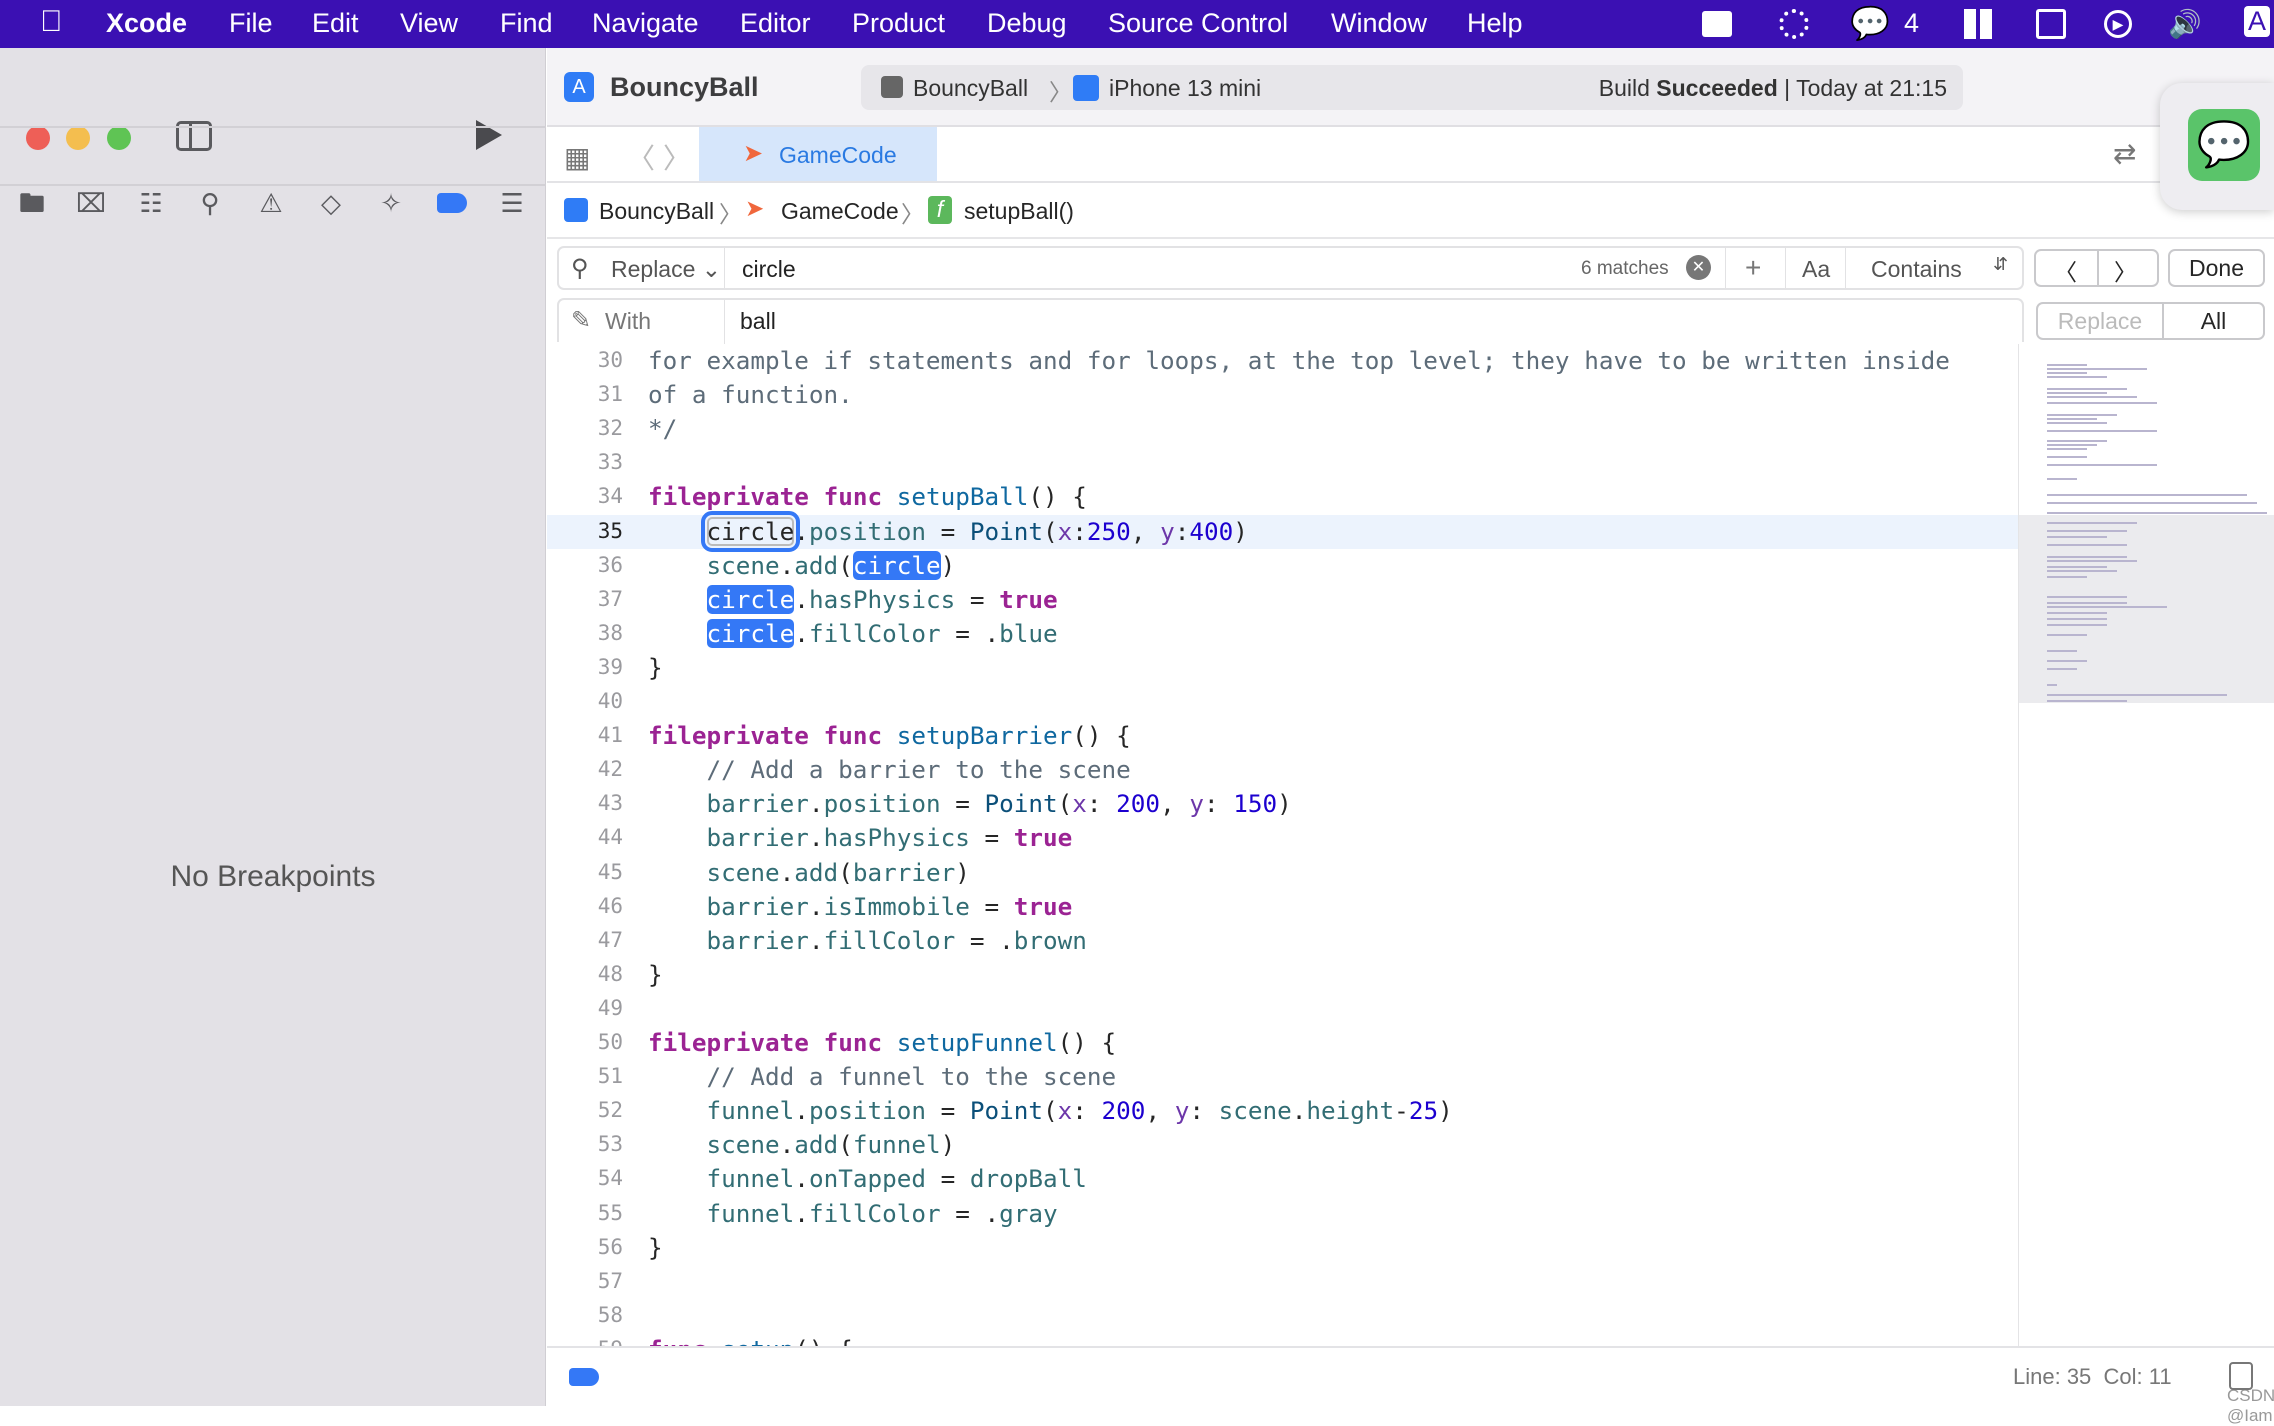  I want to click on code-line: scene.add(circle), so click(801, 566).